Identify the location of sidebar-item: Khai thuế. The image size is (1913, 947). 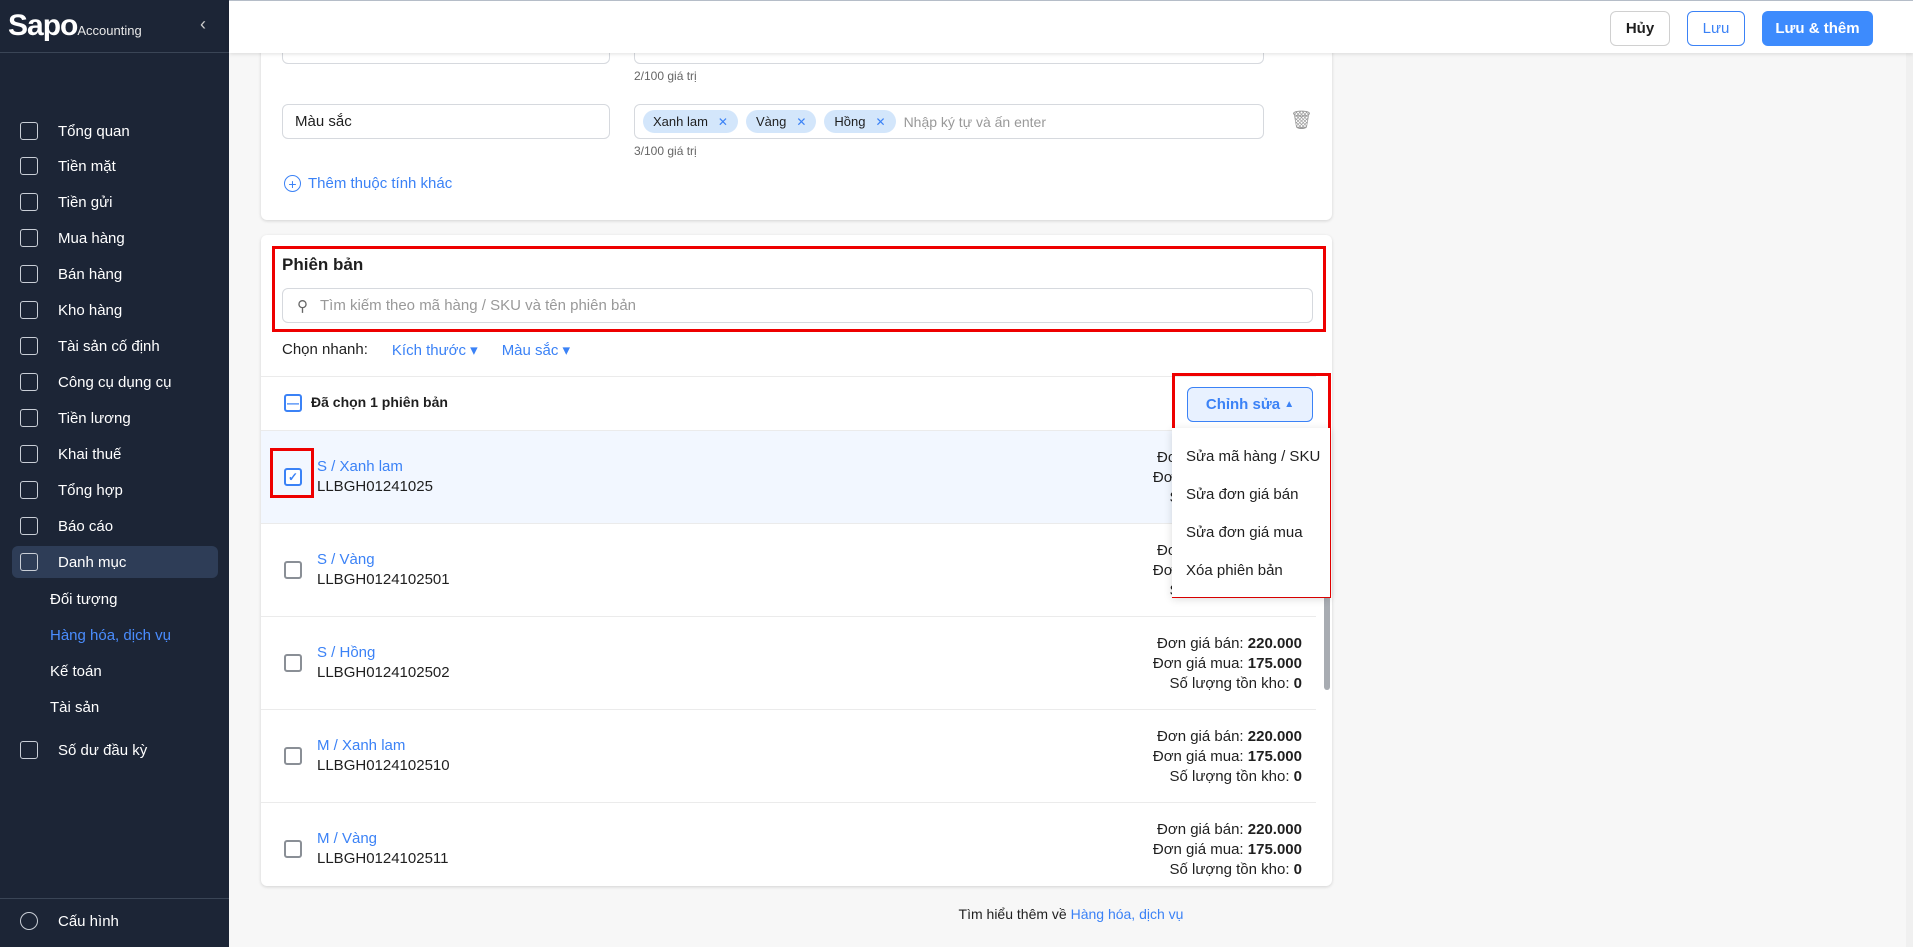
(115, 454).